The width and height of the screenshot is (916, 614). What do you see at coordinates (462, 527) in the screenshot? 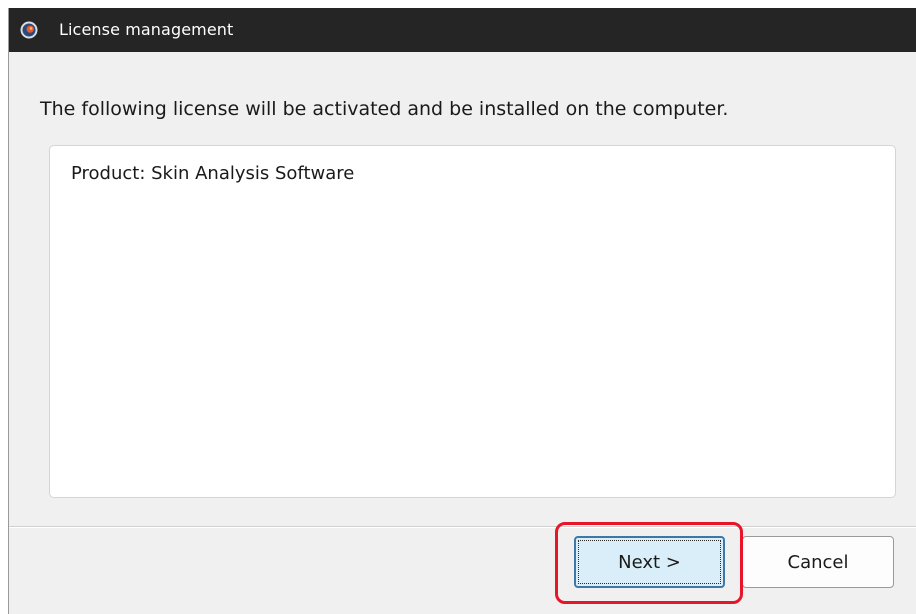
I see `button-area-divider` at bounding box center [462, 527].